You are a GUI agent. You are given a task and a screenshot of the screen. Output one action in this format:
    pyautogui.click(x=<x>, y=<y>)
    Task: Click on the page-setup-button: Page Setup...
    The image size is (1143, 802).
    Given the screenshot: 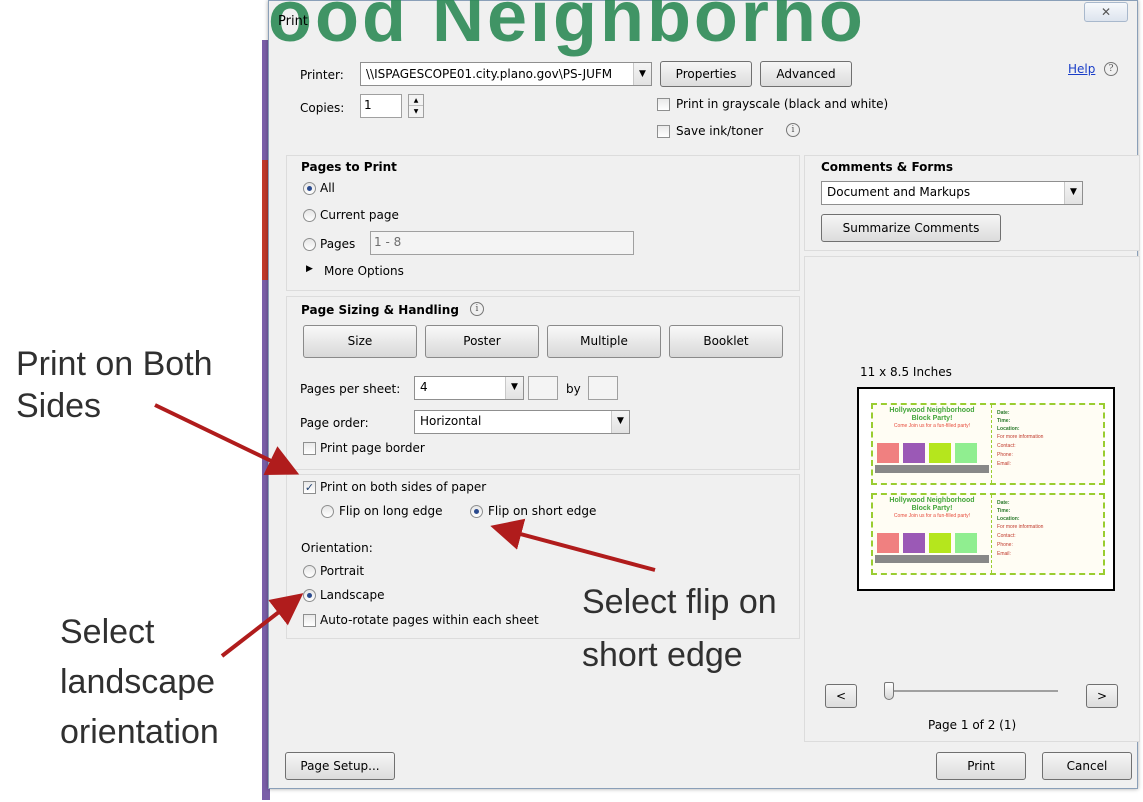 What is the action you would take?
    pyautogui.click(x=340, y=766)
    